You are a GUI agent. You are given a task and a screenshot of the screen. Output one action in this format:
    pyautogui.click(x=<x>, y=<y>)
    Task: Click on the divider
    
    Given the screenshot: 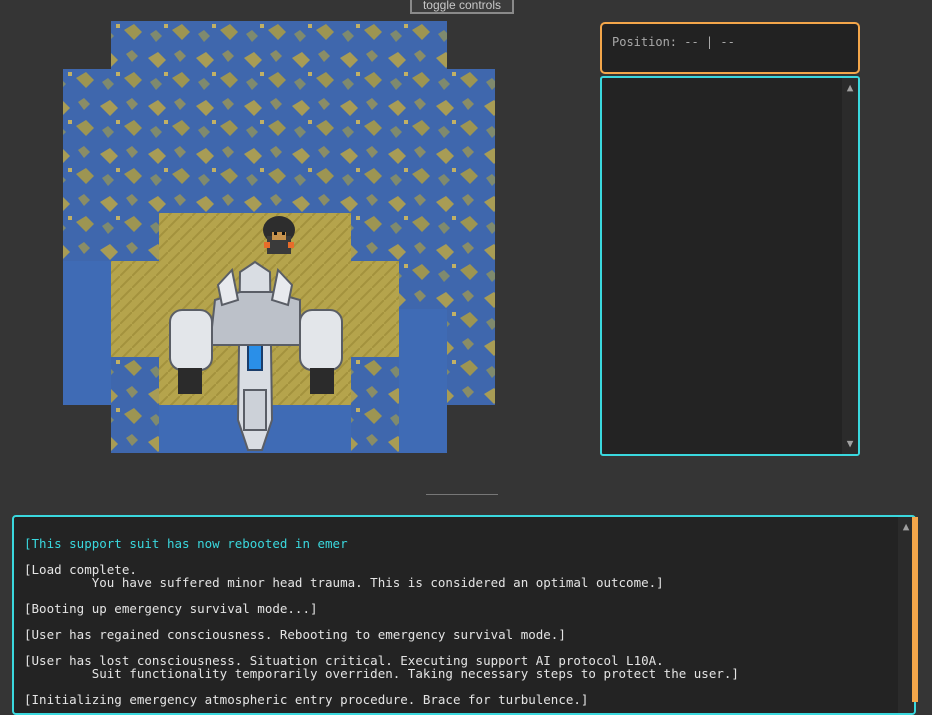 What is the action you would take?
    pyautogui.click(x=462, y=494)
    